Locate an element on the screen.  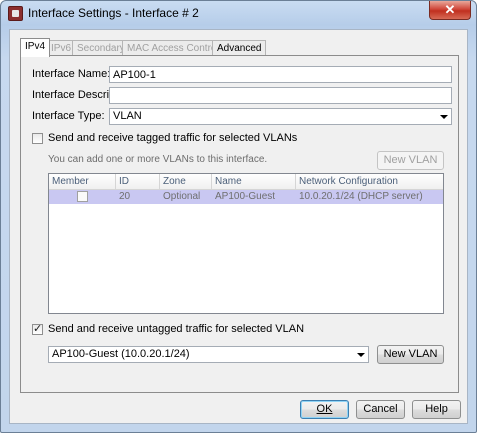
help-button-label: Help is located at coordinates (436, 409).